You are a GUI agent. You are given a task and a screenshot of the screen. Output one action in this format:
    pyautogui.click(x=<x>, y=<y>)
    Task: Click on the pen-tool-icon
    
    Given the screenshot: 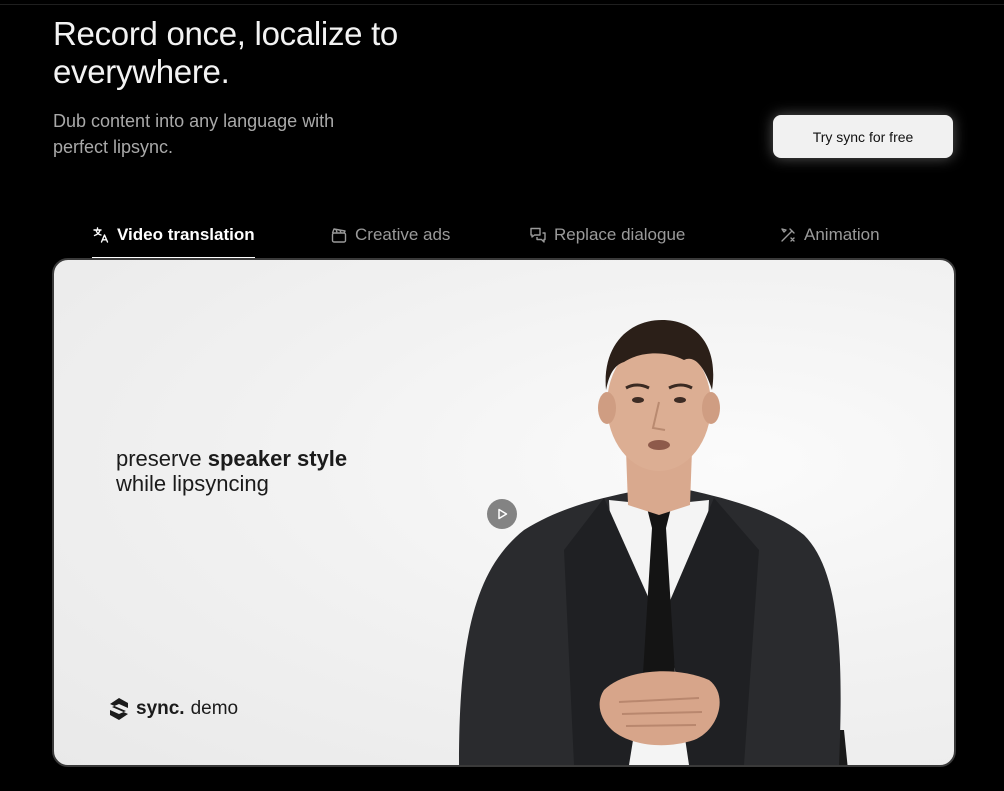 What is the action you would take?
    pyautogui.click(x=788, y=235)
    